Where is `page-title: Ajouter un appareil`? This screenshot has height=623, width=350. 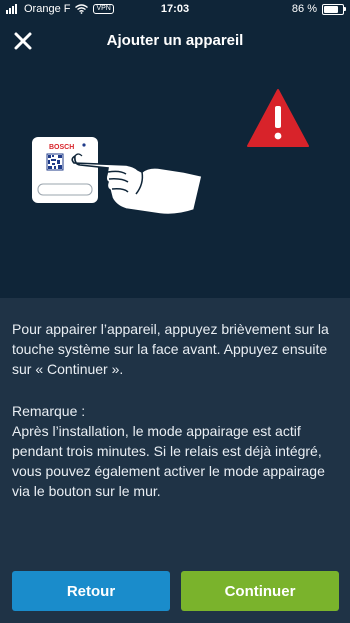
page-title: Ajouter un appareil is located at coordinates (175, 40).